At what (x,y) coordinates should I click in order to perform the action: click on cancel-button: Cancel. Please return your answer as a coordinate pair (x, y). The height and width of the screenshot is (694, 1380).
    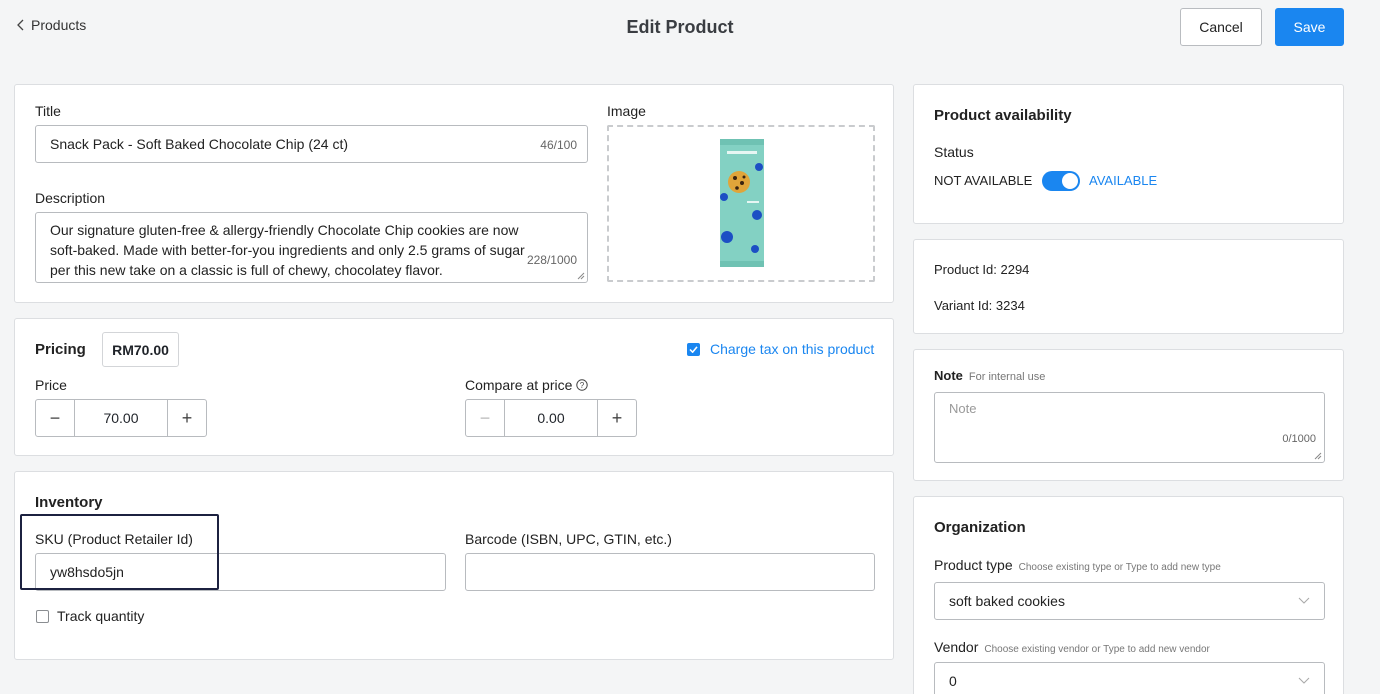
    Looking at the image, I should click on (1221, 27).